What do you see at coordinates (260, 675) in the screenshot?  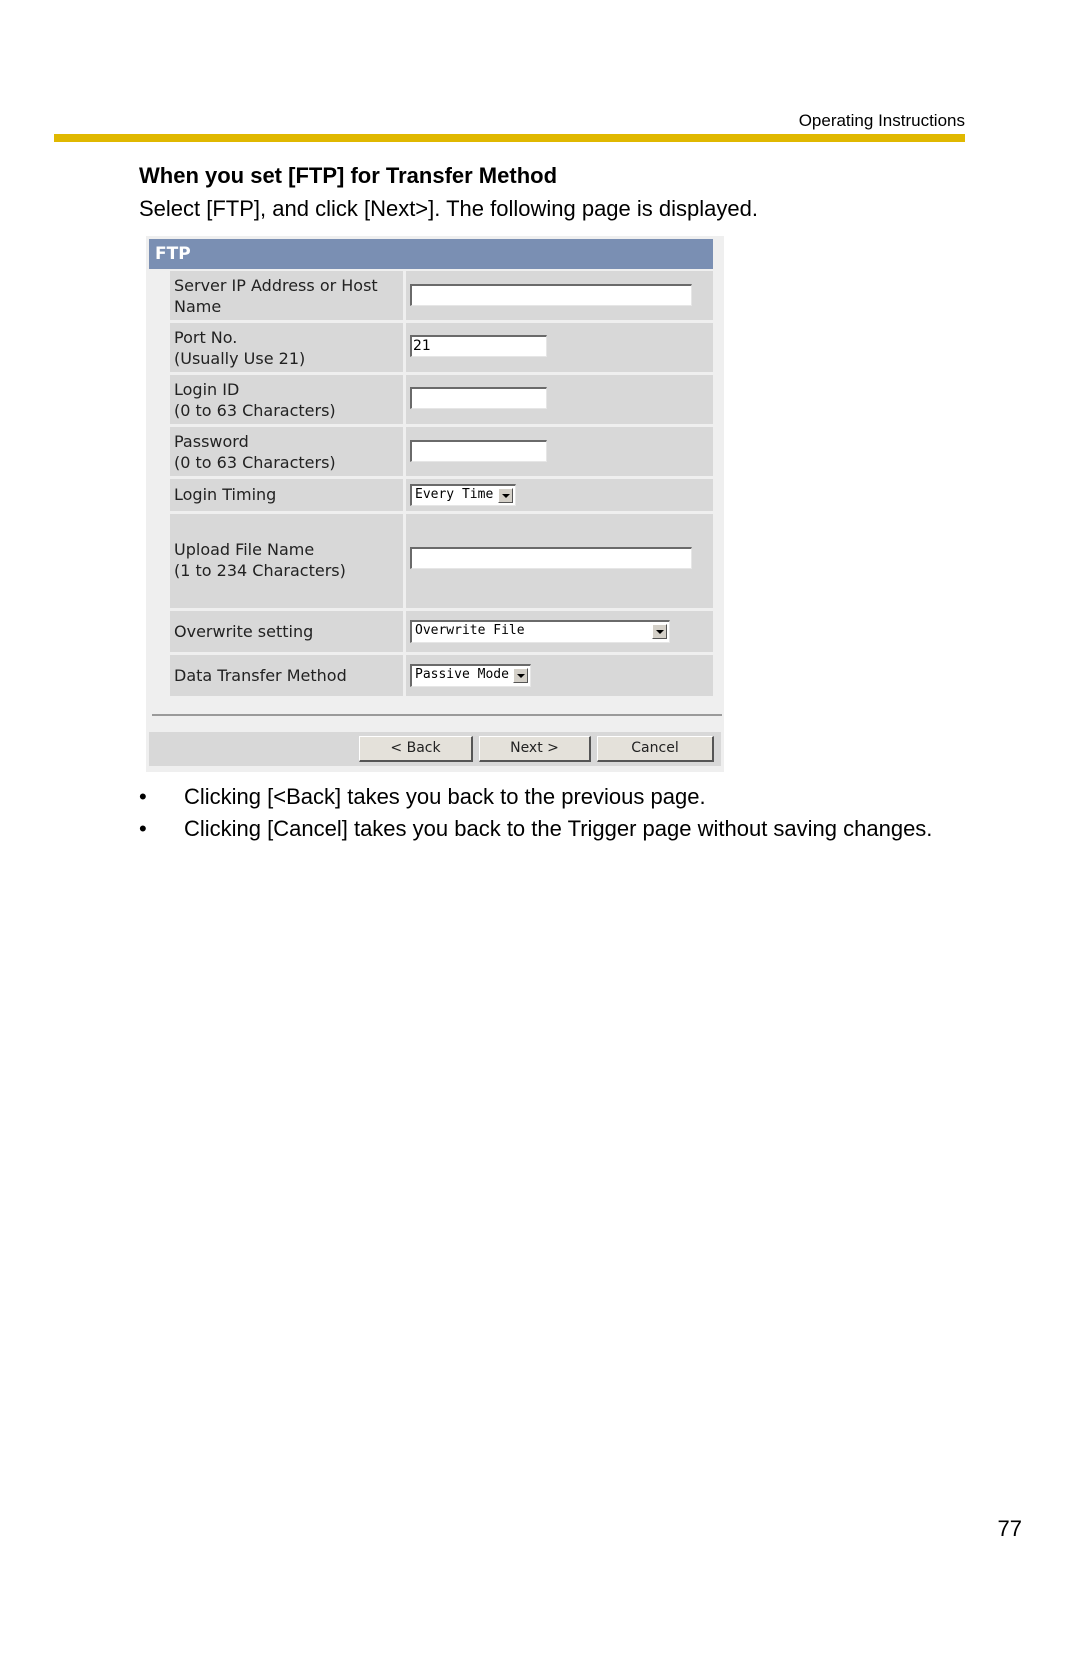 I see `field-label: Data Transfer Method` at bounding box center [260, 675].